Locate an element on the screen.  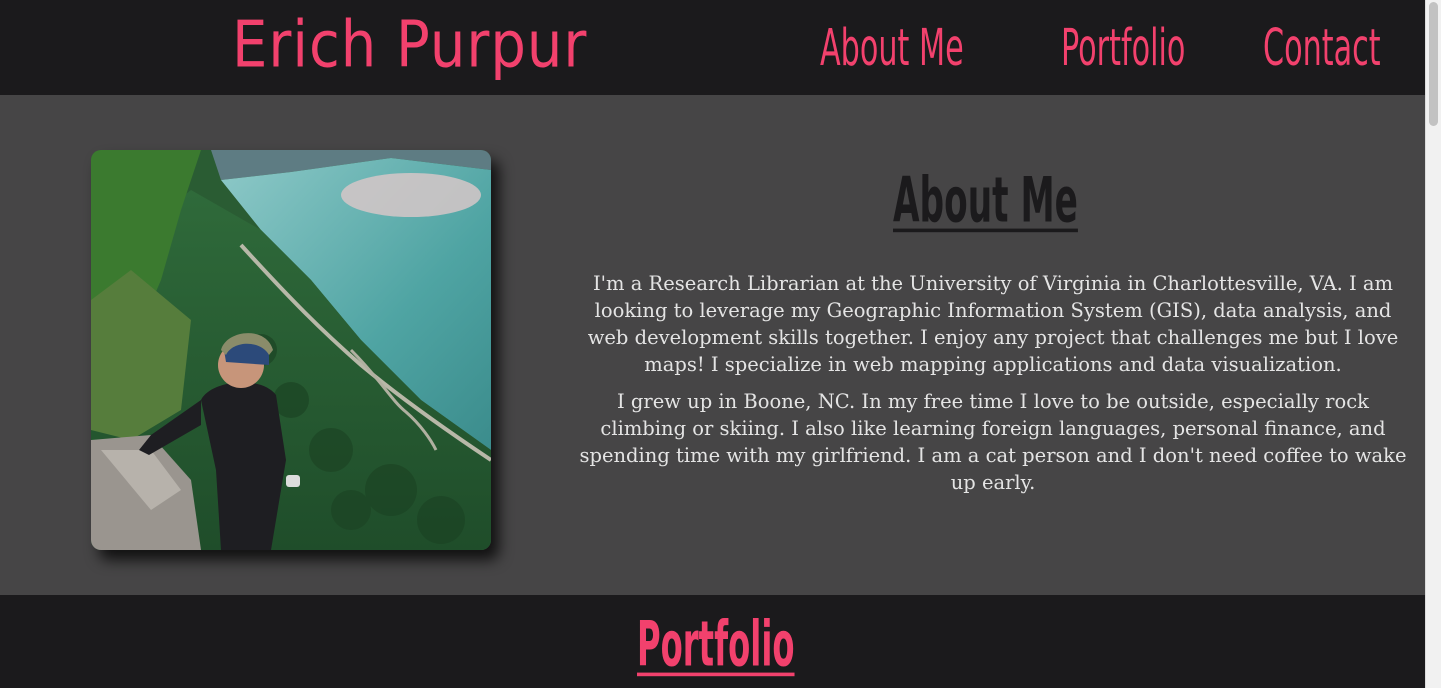
about-heading: About Me is located at coordinates (985, 201).